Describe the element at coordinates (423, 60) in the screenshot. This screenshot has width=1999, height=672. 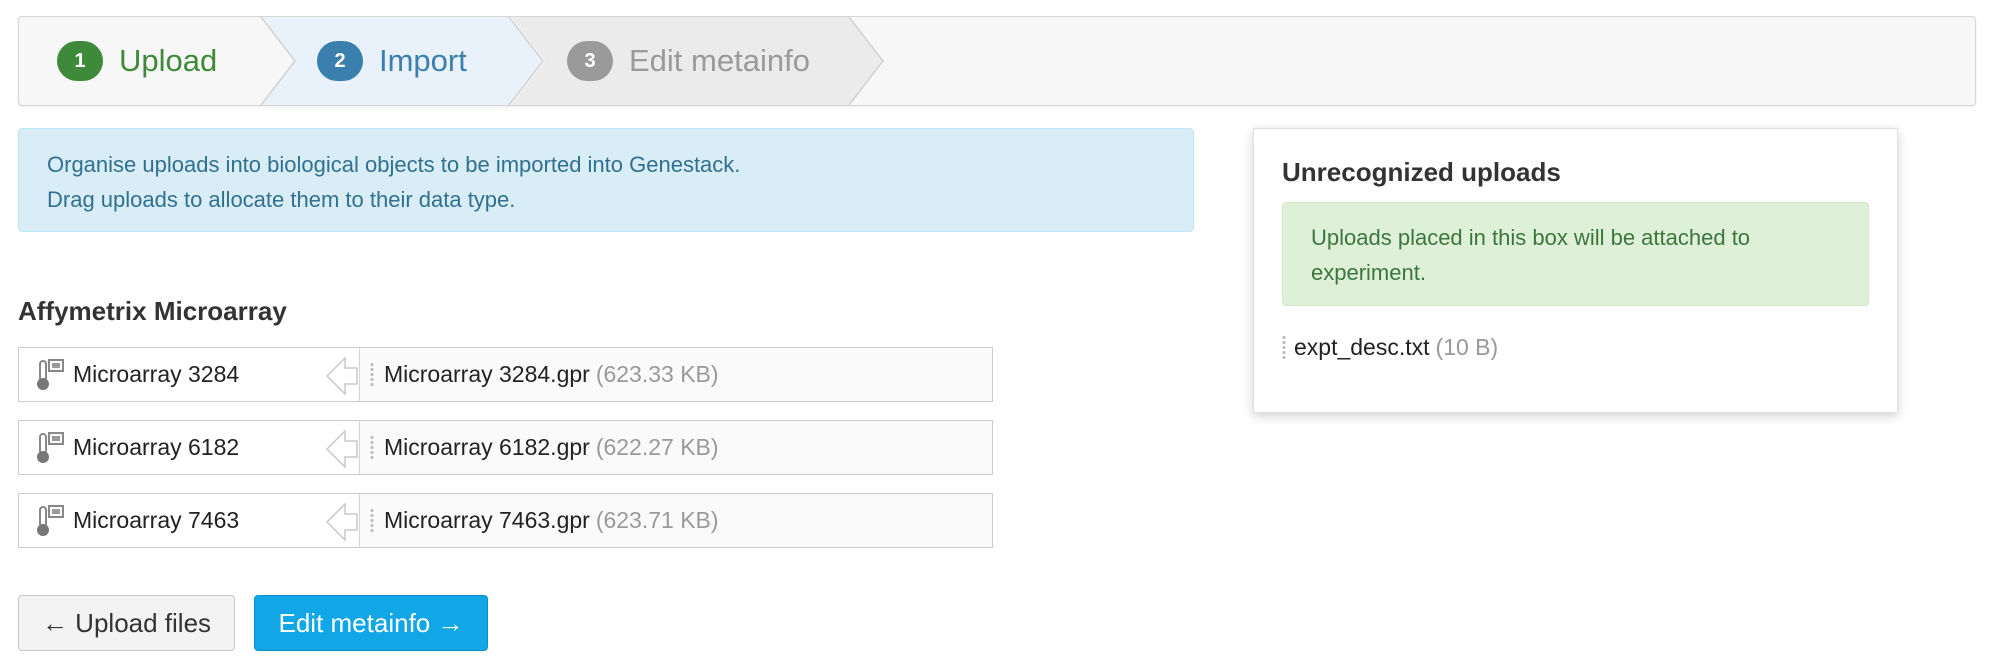
I see `step-label: Import` at that location.